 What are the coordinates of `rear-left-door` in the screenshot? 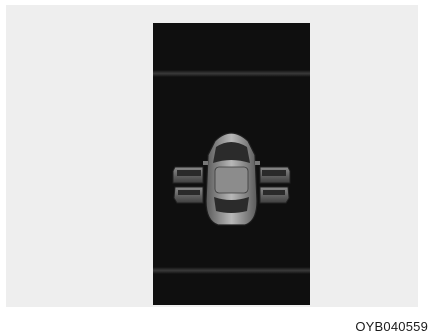 It's located at (188, 195).